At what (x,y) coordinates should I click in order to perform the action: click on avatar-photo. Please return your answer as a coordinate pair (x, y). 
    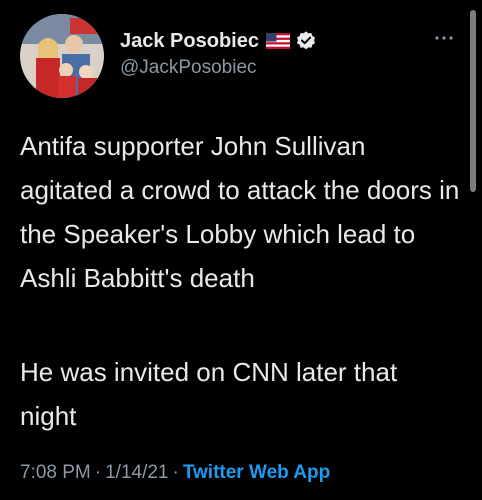
    Looking at the image, I should click on (62, 56).